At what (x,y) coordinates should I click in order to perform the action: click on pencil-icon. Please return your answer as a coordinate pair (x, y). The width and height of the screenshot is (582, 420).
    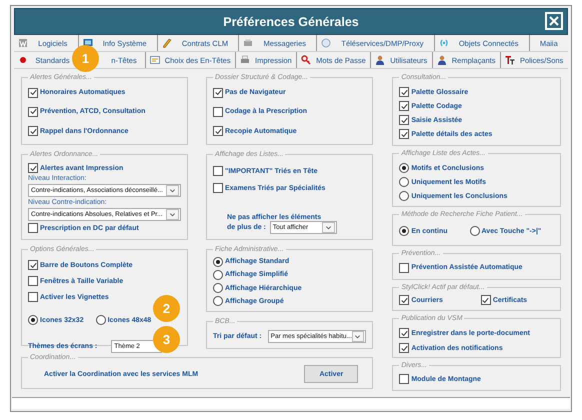
    Looking at the image, I should click on (167, 43).